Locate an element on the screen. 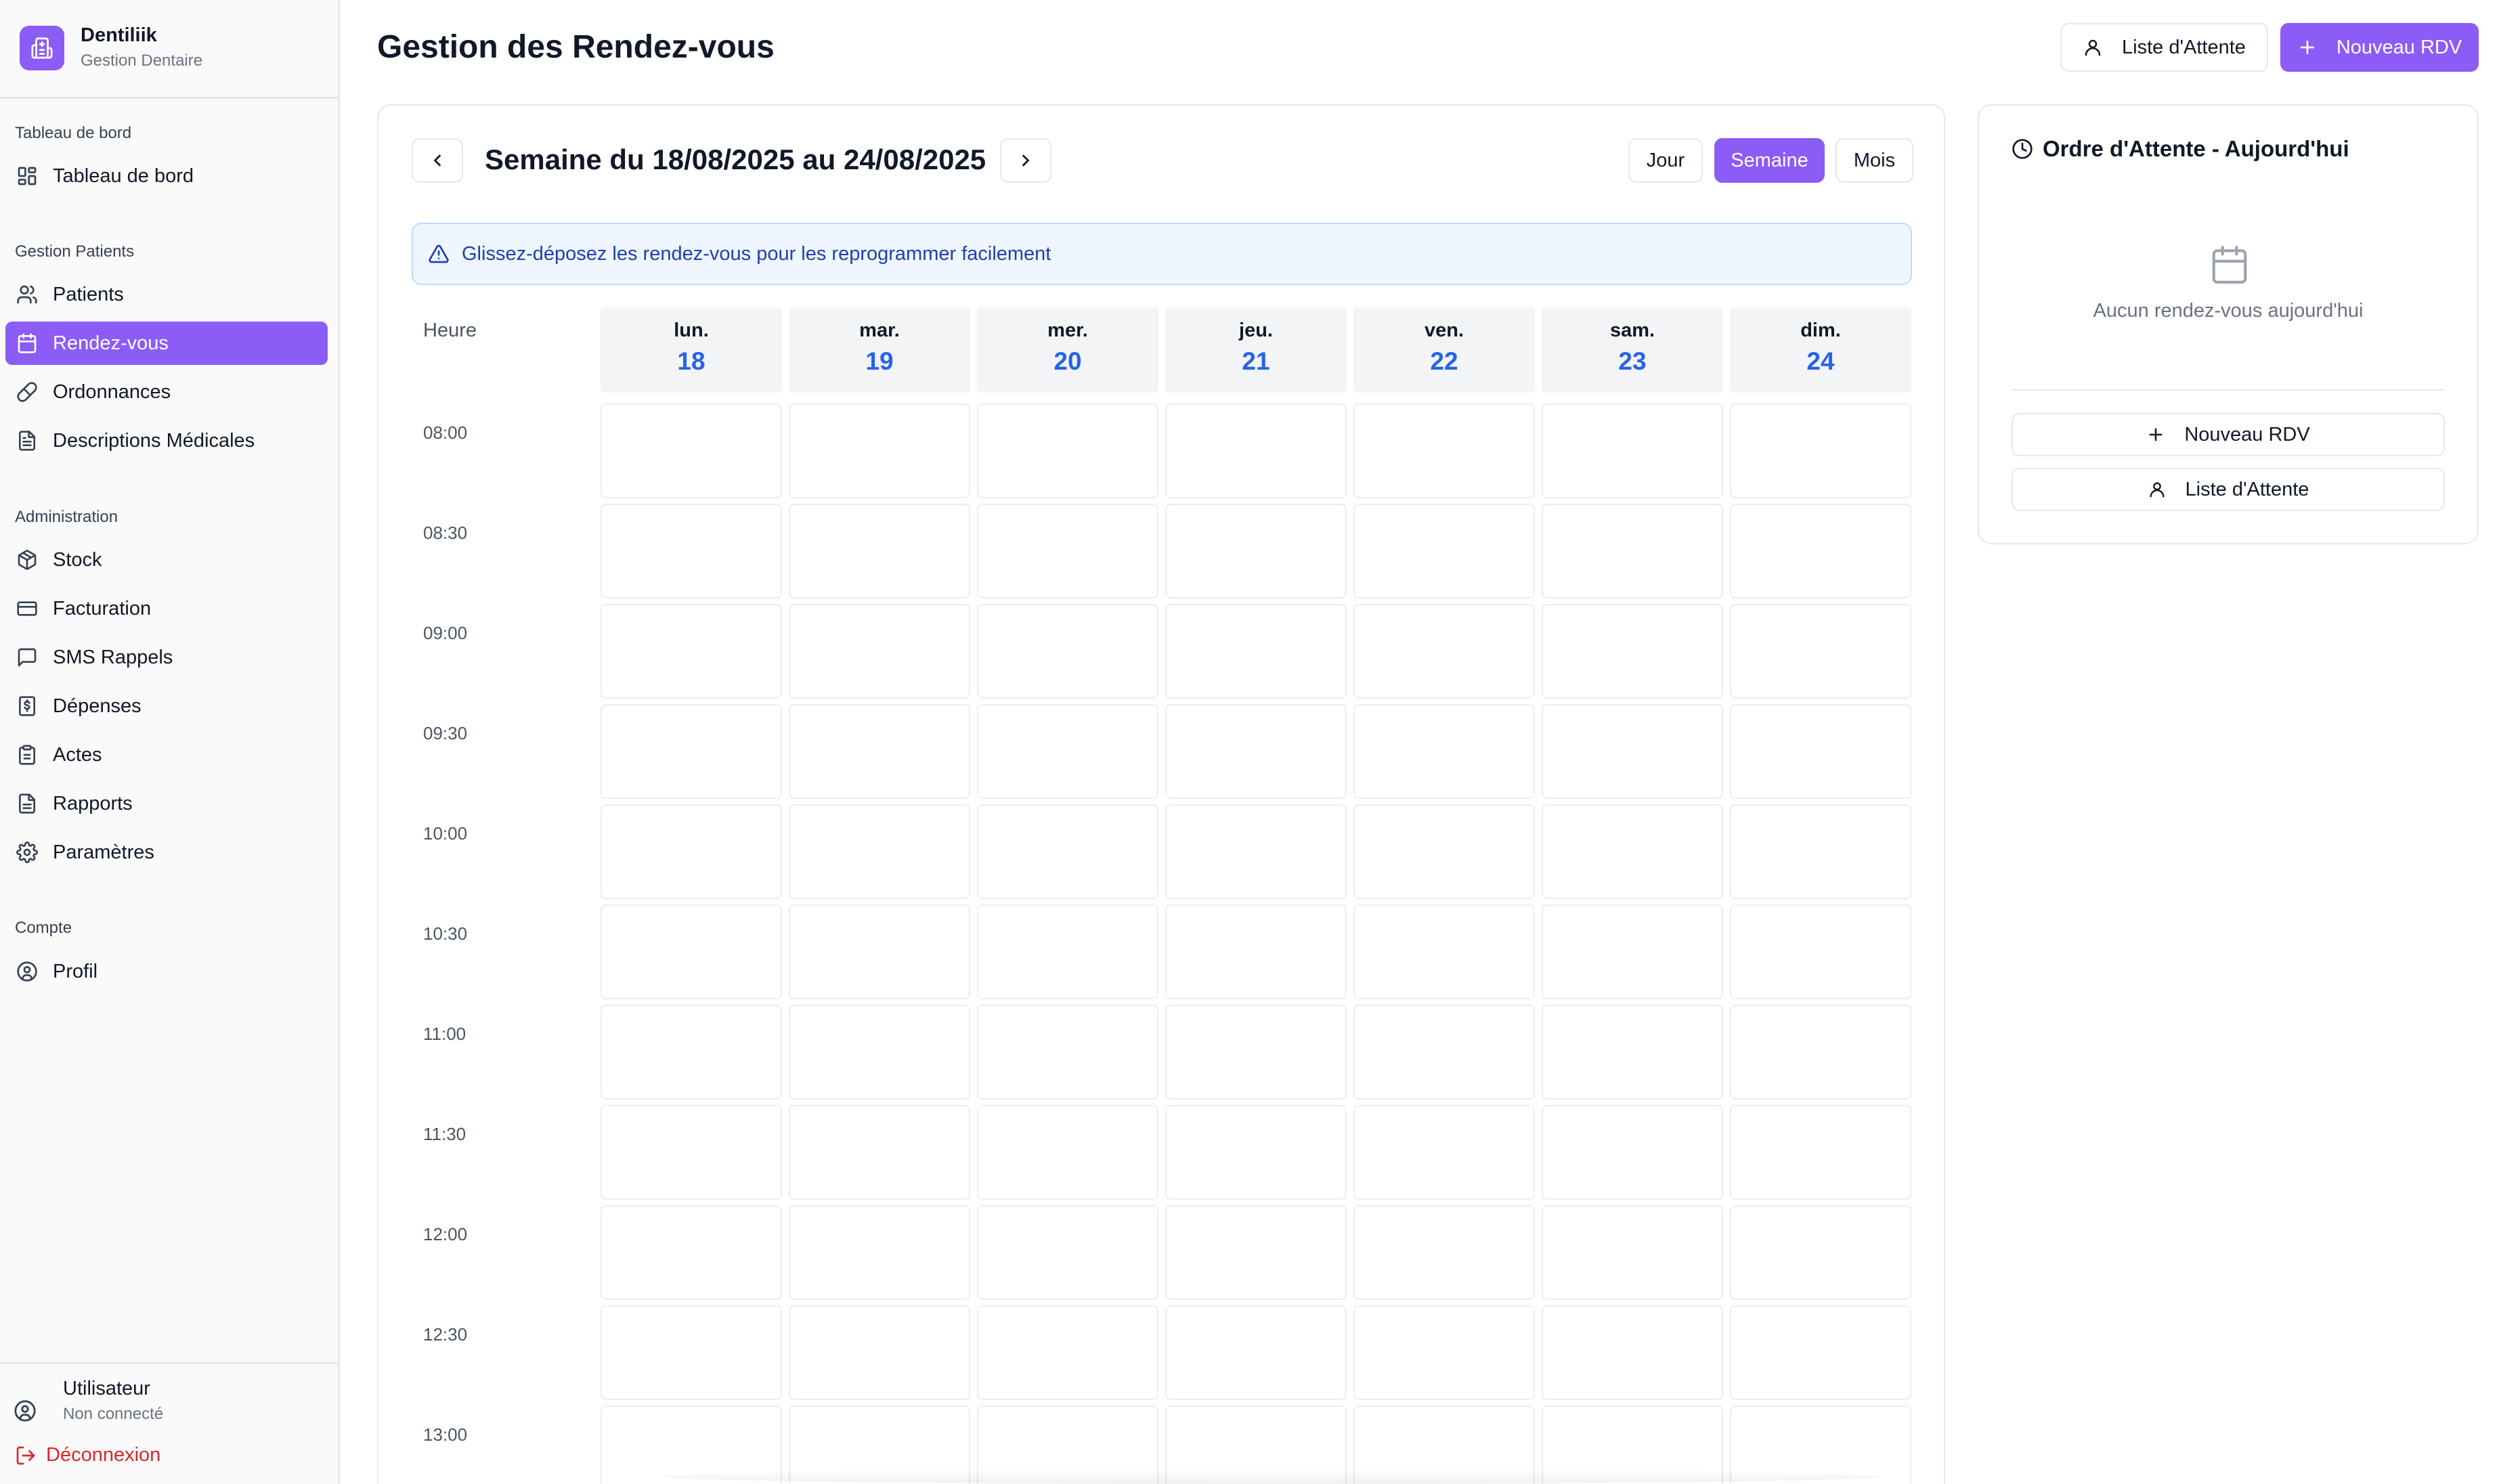 The width and height of the screenshot is (2520, 1484). waitlist-list-button: Liste d'Attente is located at coordinates (2229, 489).